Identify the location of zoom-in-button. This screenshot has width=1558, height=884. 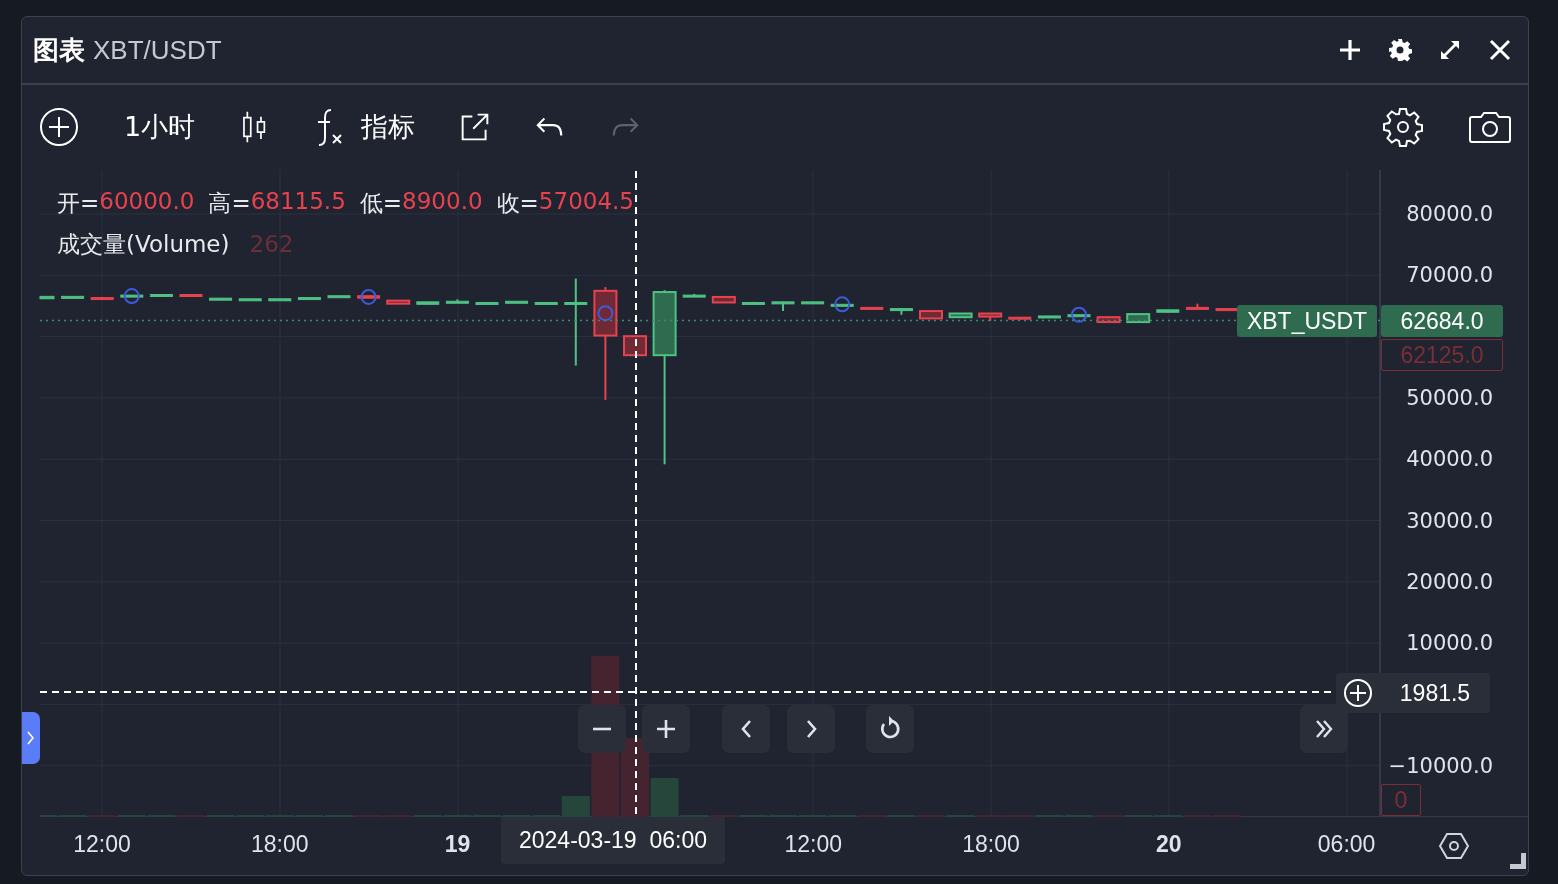
(666, 729).